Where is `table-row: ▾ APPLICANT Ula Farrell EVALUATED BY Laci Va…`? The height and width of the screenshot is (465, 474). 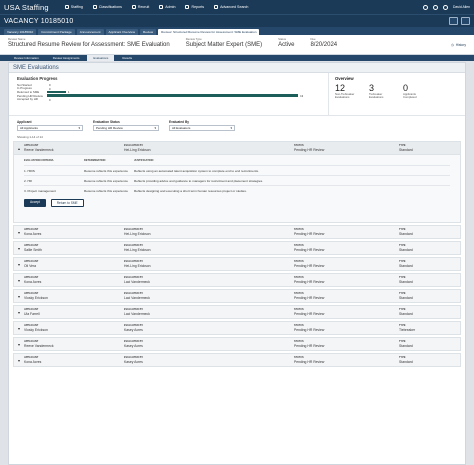
table-row: ▾ APPLICANT Ula Farrell EVALUATED BY Laci Va… is located at coordinates (237, 312).